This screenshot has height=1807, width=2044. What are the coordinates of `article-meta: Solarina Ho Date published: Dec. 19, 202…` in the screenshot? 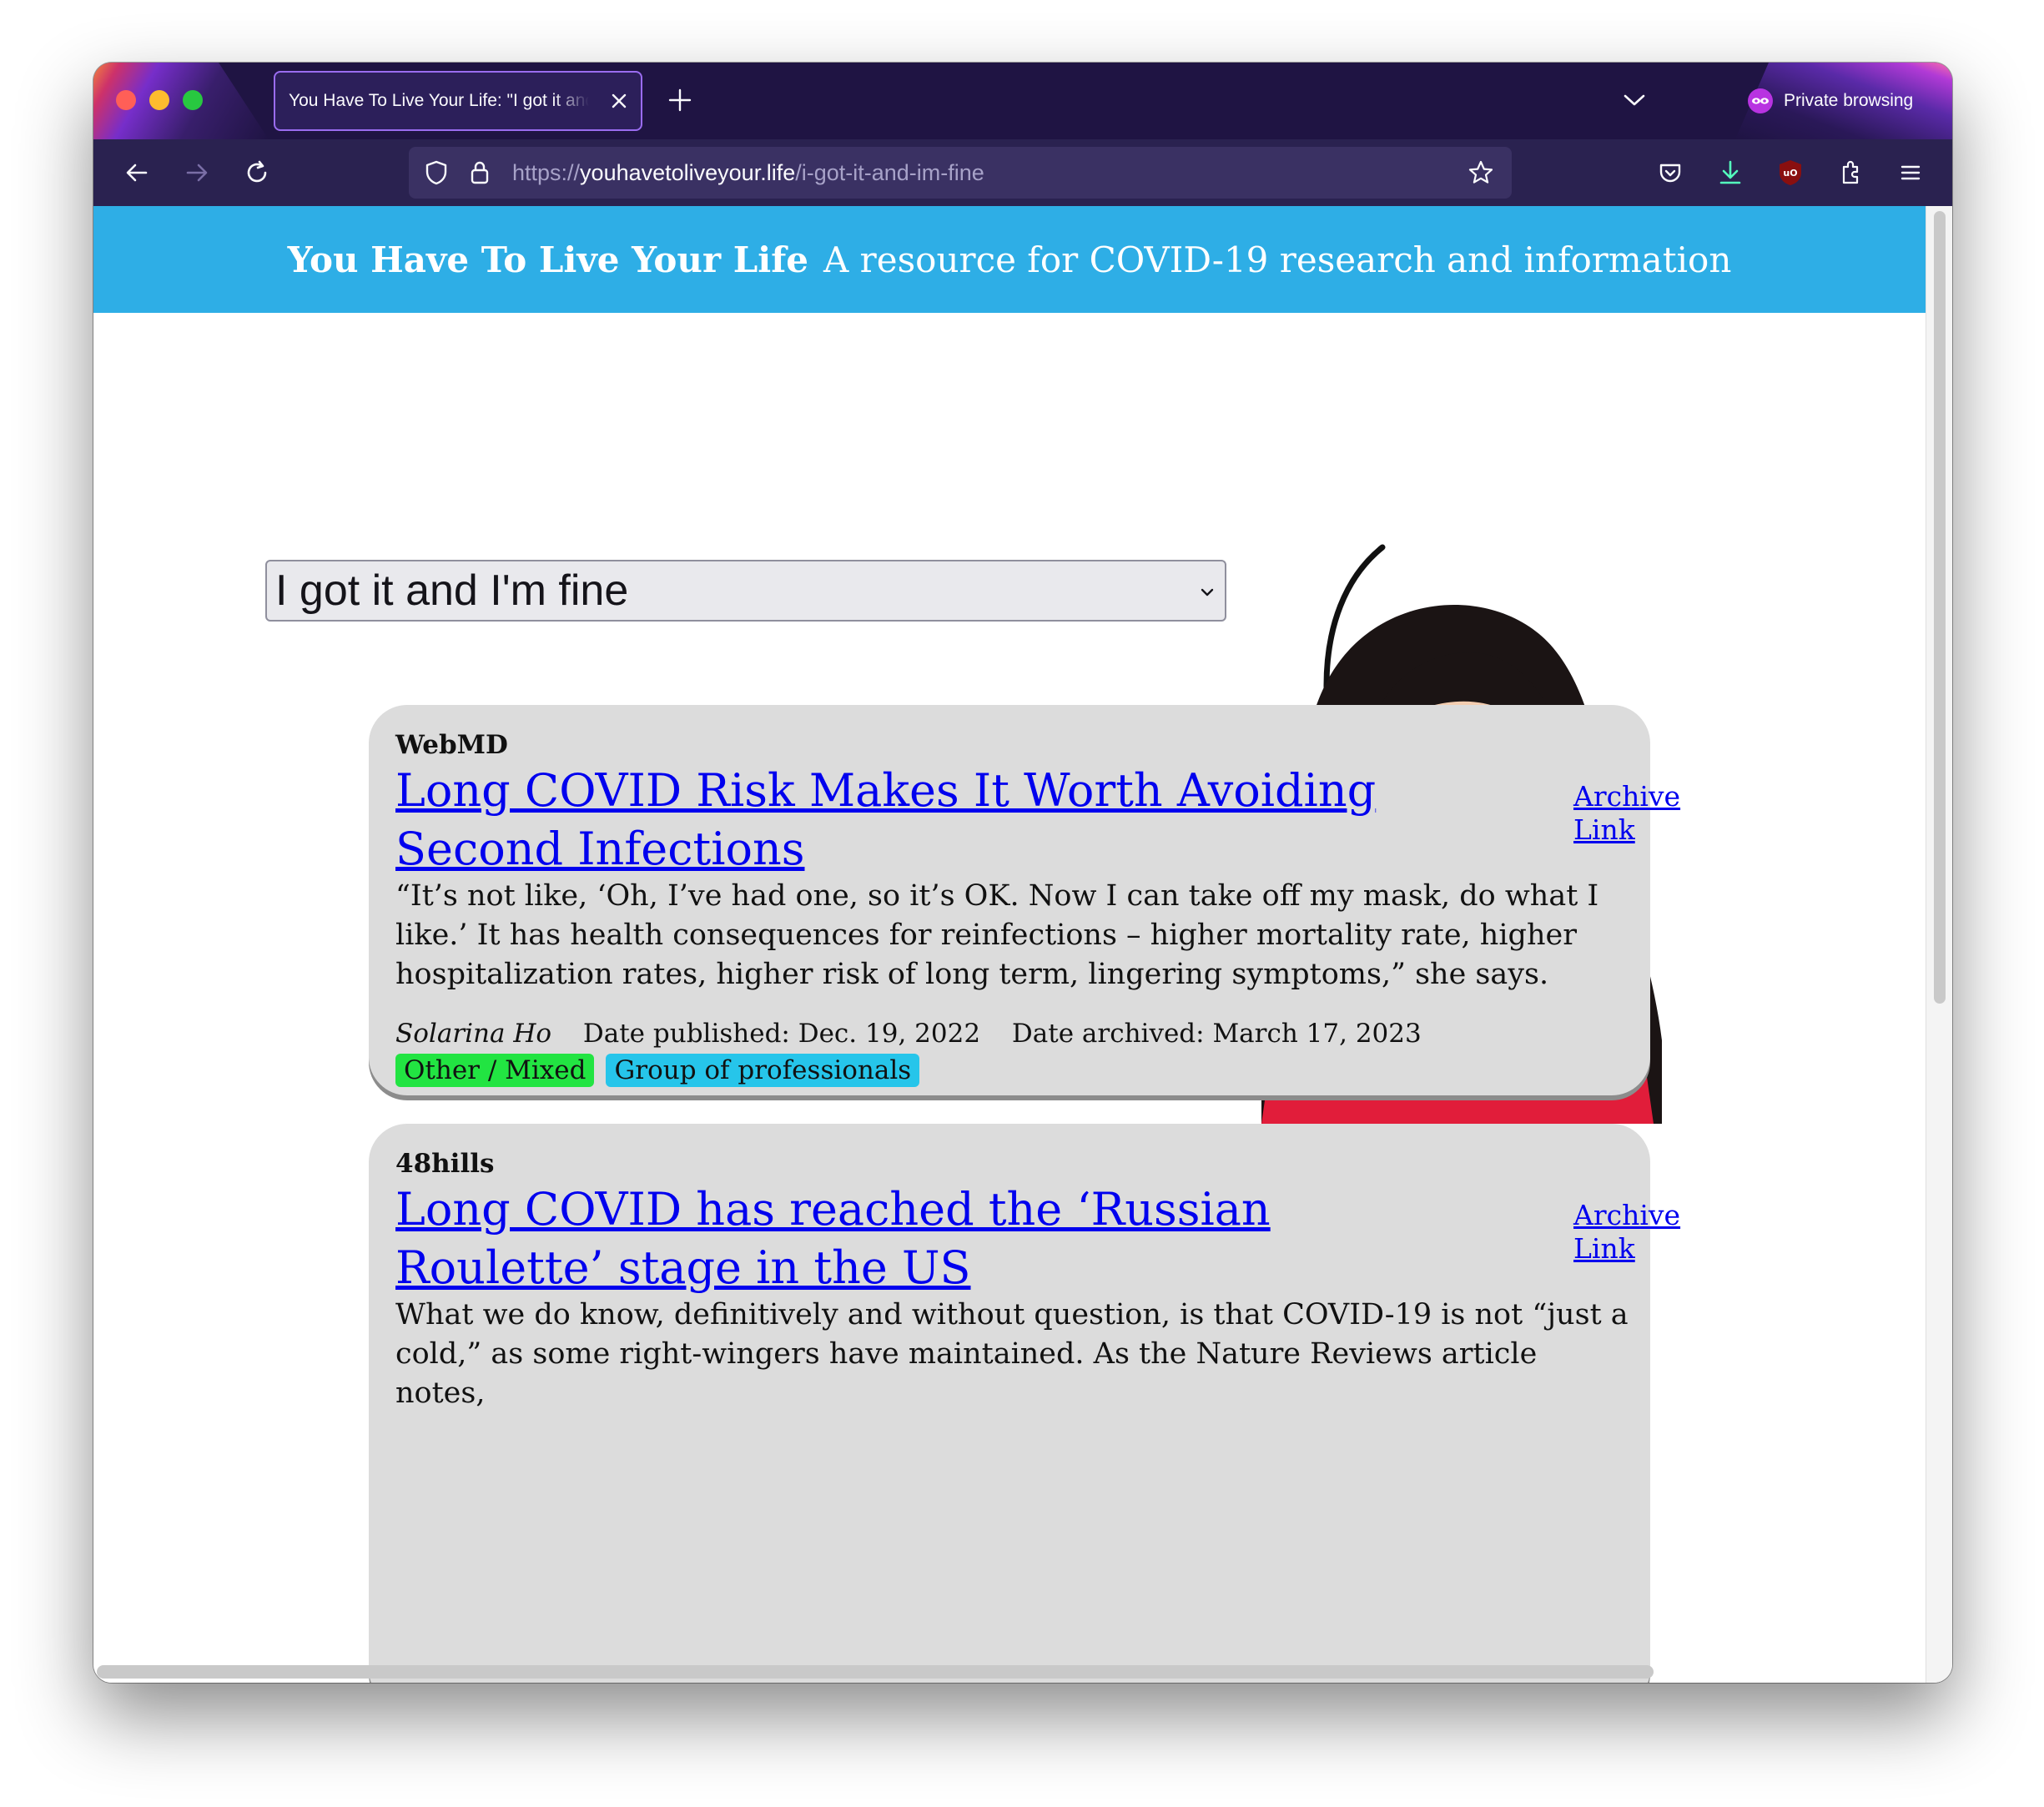 It's located at (908, 1034).